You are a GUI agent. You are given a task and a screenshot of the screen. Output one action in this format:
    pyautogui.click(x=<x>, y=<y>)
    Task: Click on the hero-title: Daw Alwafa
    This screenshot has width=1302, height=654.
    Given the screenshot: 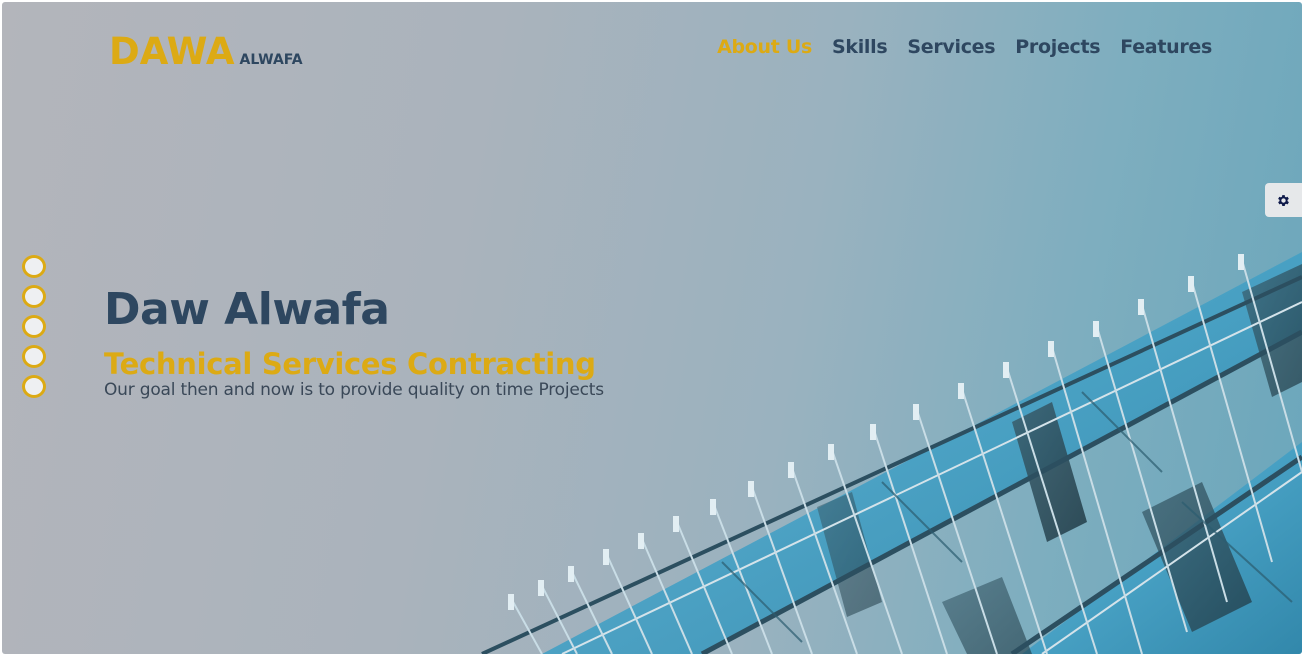 What is the action you would take?
    pyautogui.click(x=247, y=309)
    